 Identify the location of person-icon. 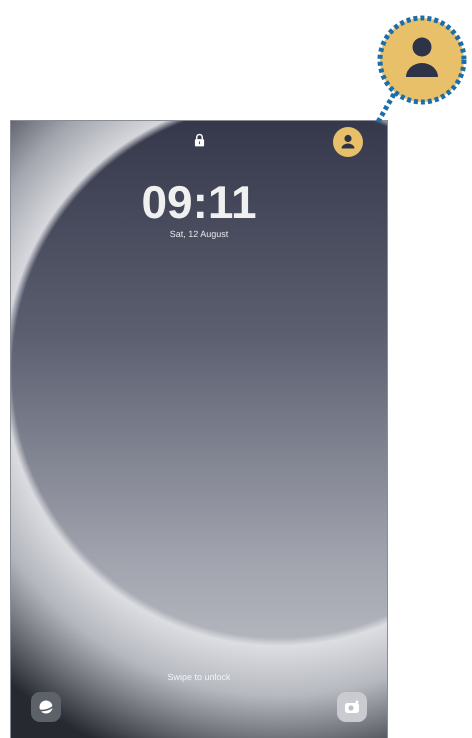
(422, 57).